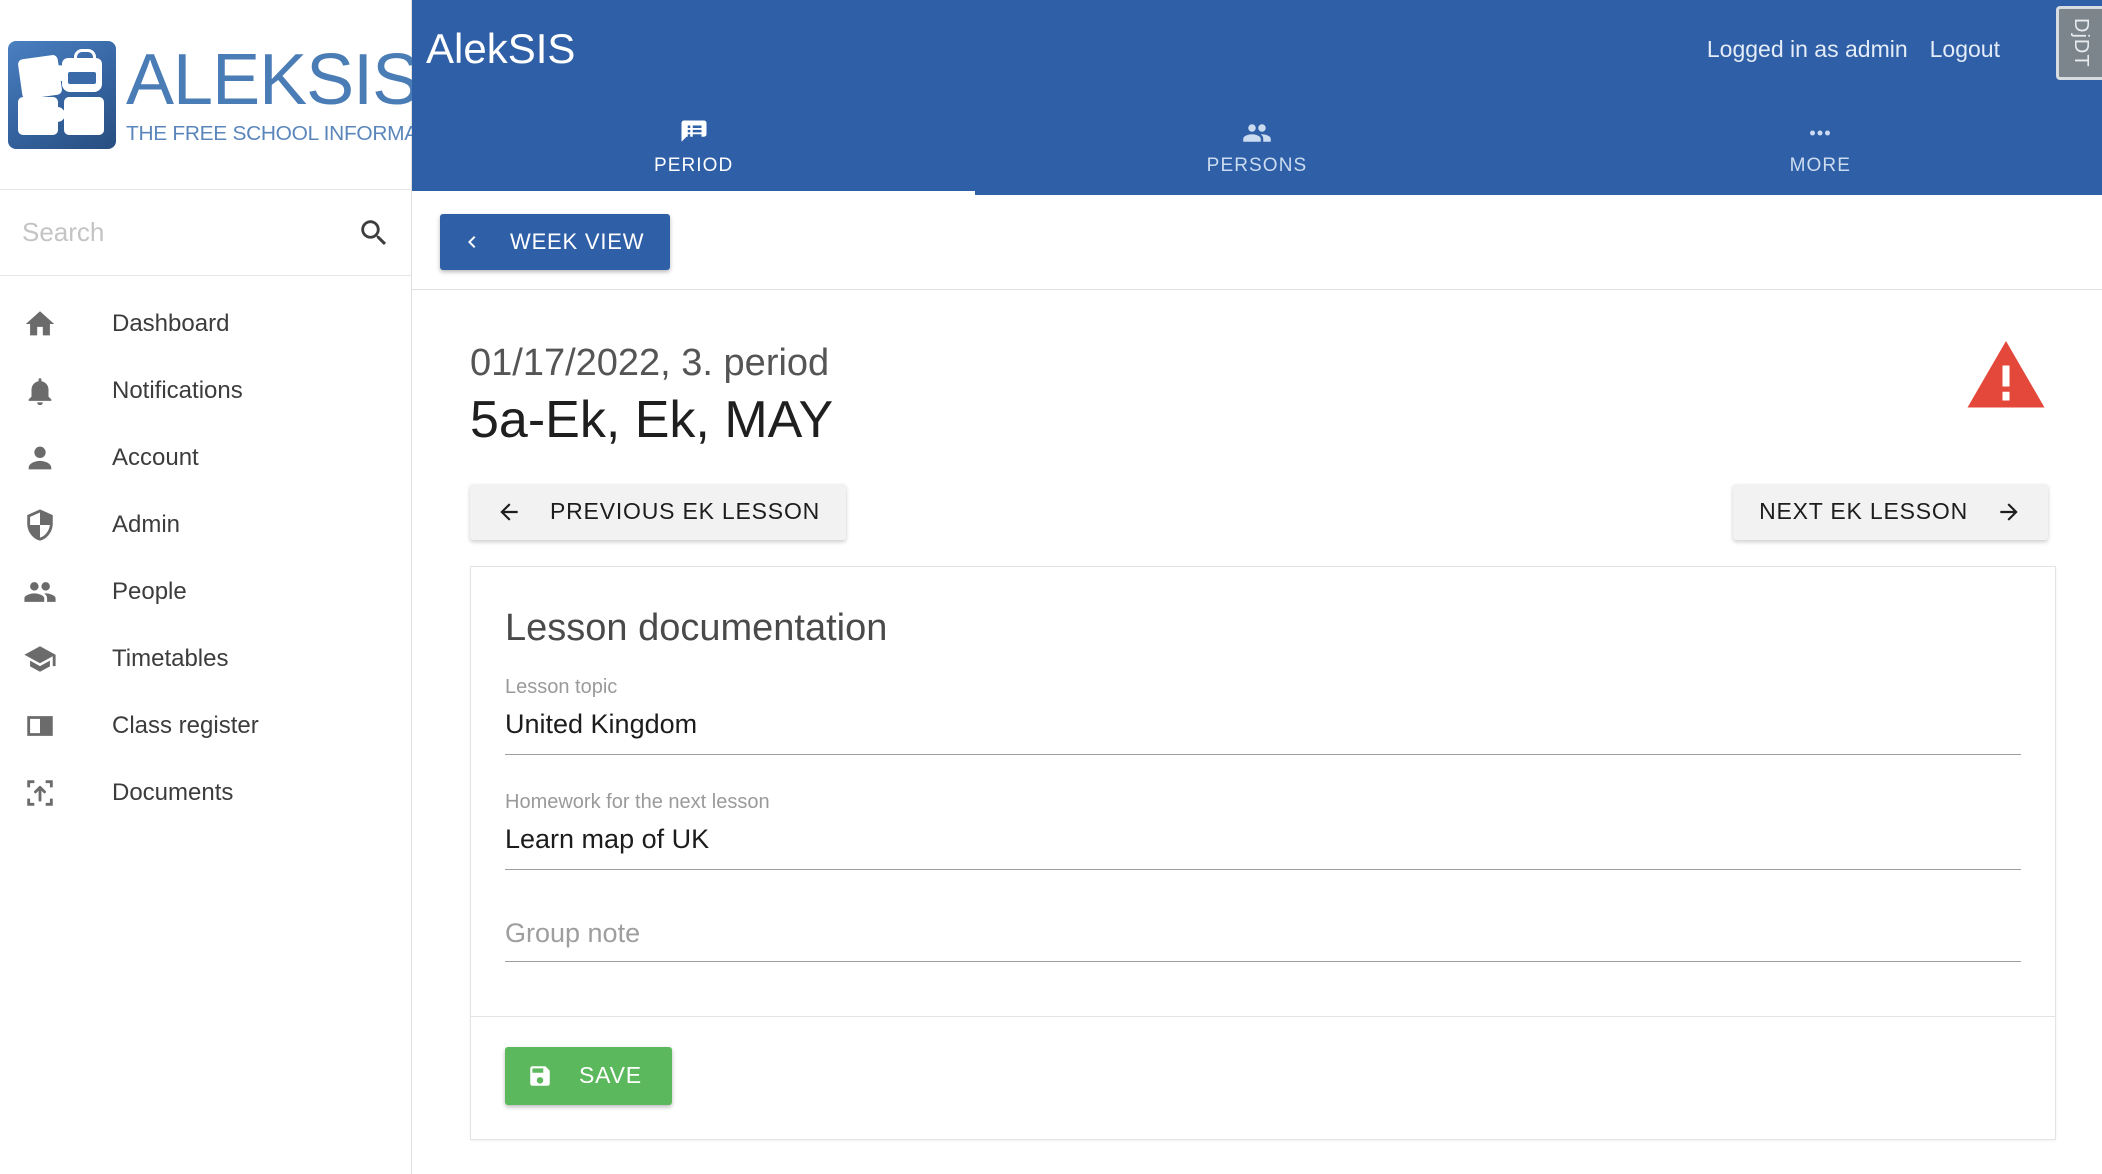 The width and height of the screenshot is (2102, 1174). I want to click on ellipsis-icon, so click(1820, 133).